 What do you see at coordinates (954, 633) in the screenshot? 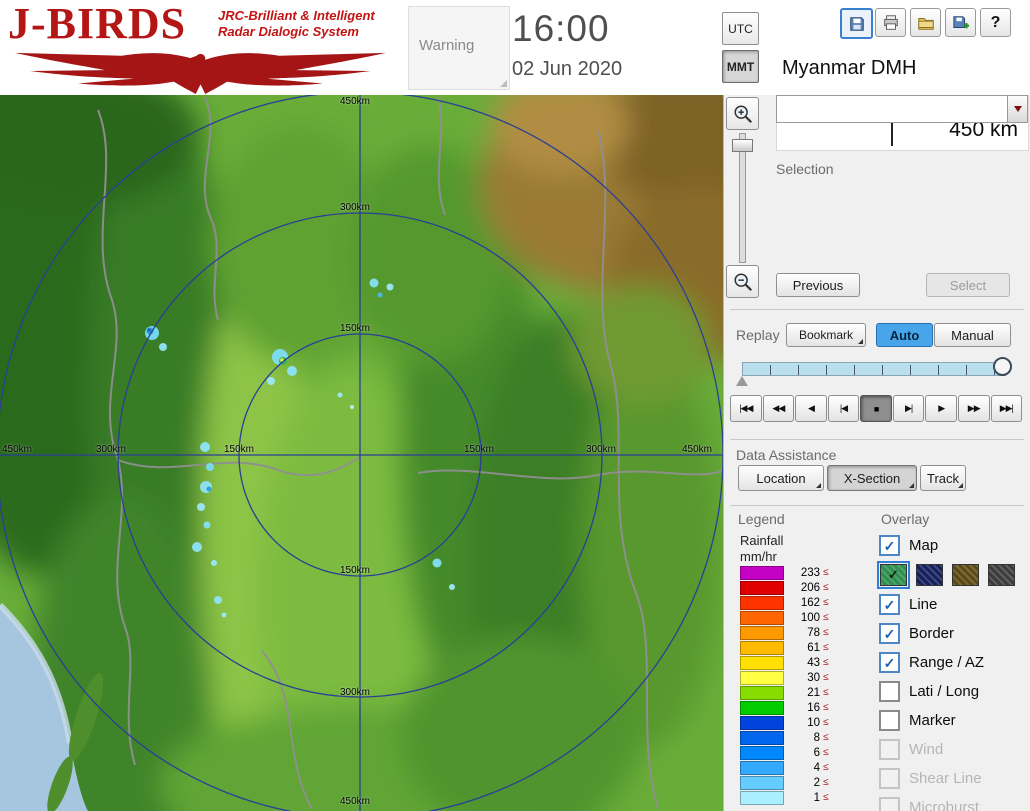
I see `overlay-item: Border` at bounding box center [954, 633].